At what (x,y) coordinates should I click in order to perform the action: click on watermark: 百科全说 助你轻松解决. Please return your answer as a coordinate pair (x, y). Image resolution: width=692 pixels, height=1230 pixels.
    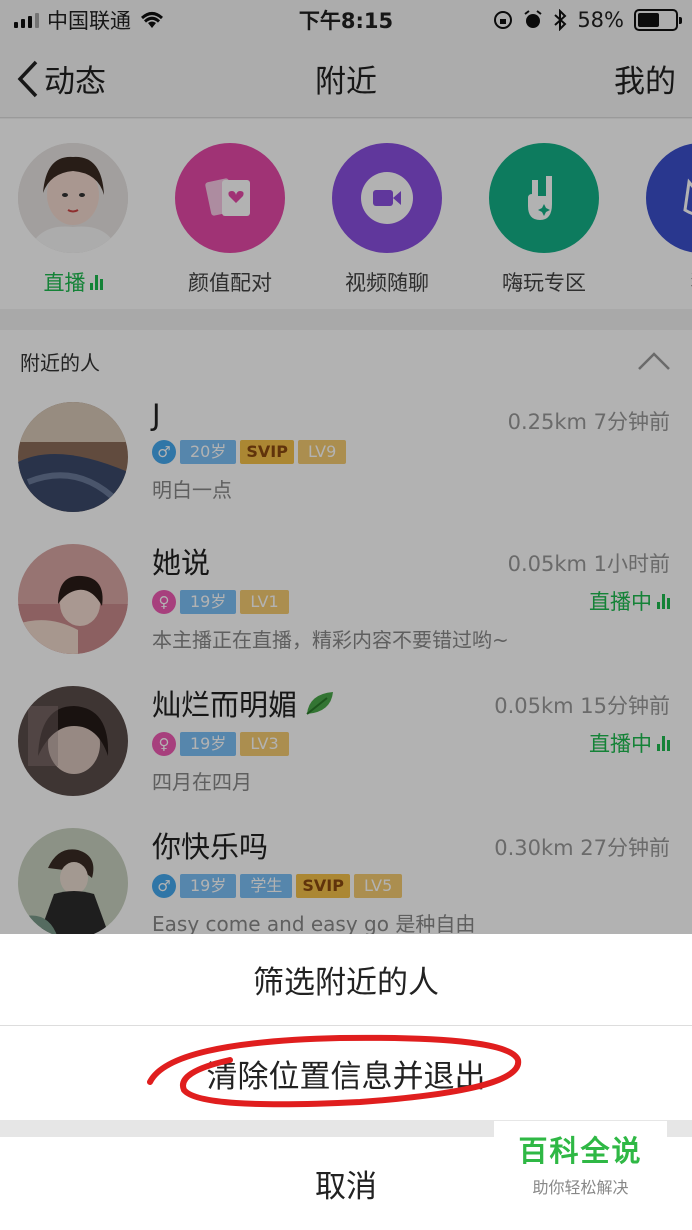
    Looking at the image, I should click on (580, 1163).